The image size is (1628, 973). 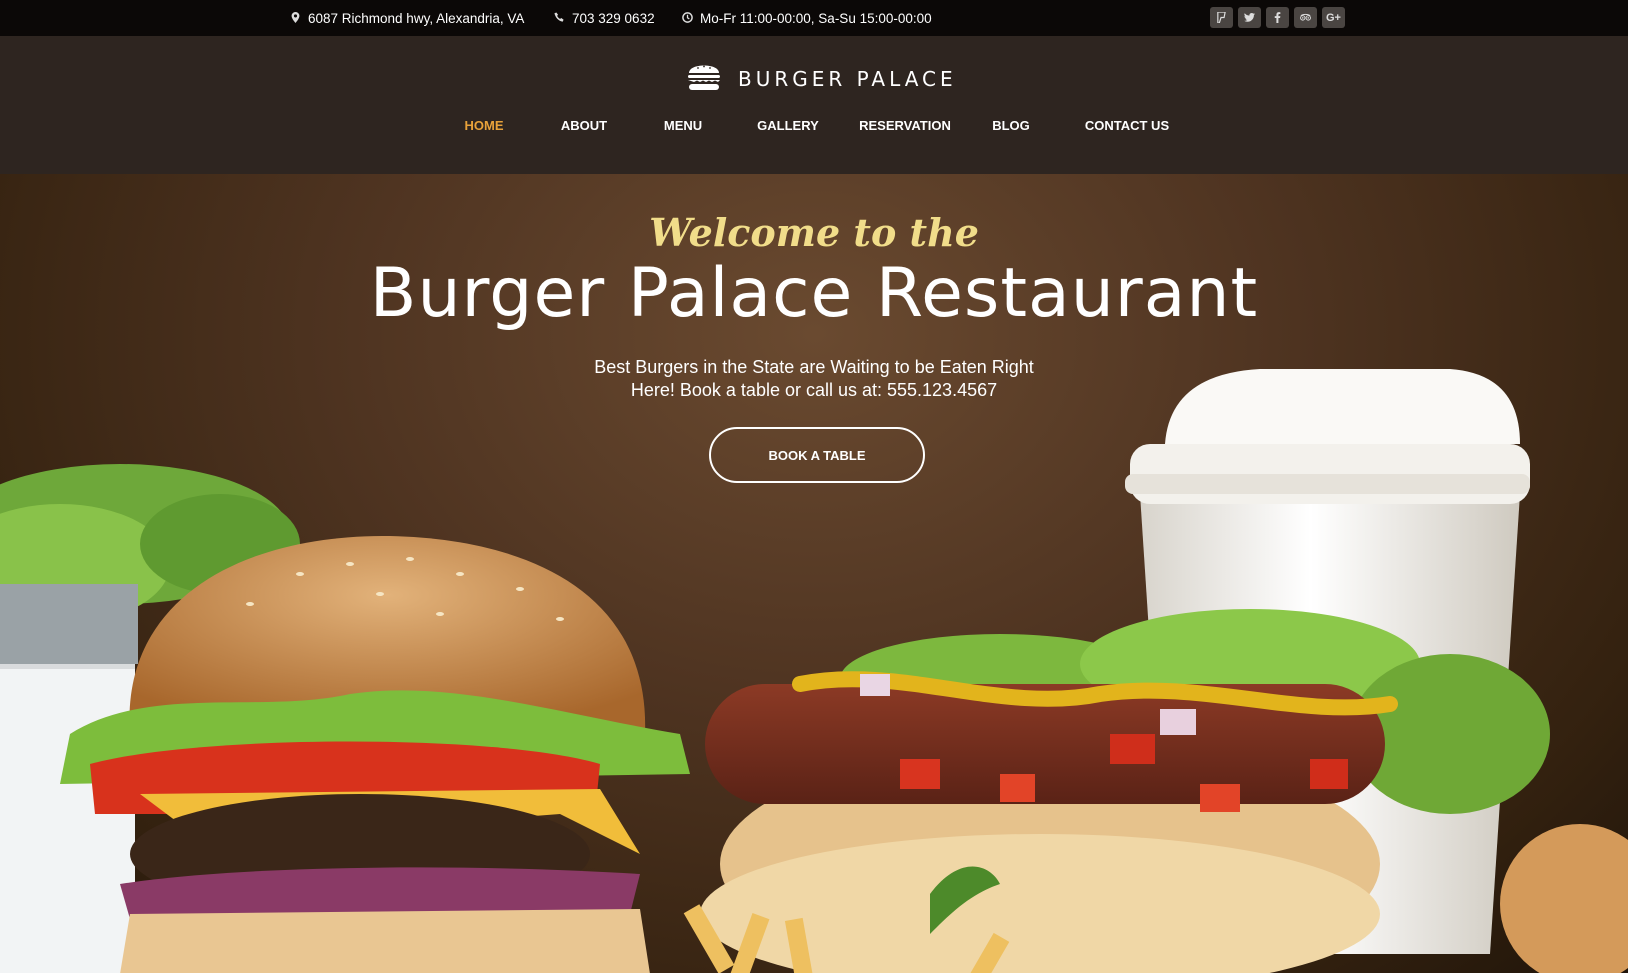 I want to click on phone-info: 703 329 0632, so click(x=604, y=18).